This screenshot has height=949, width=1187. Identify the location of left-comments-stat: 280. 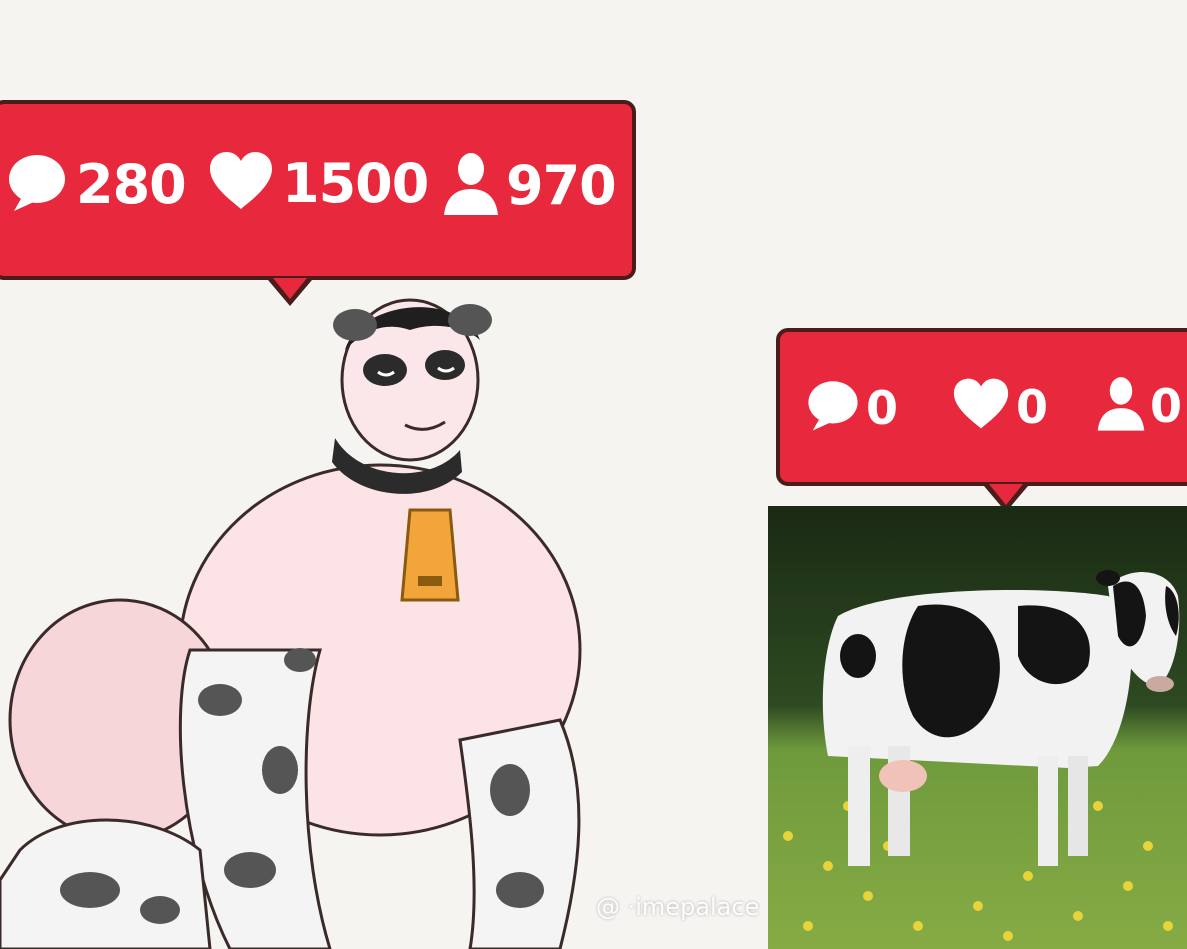
(95, 184).